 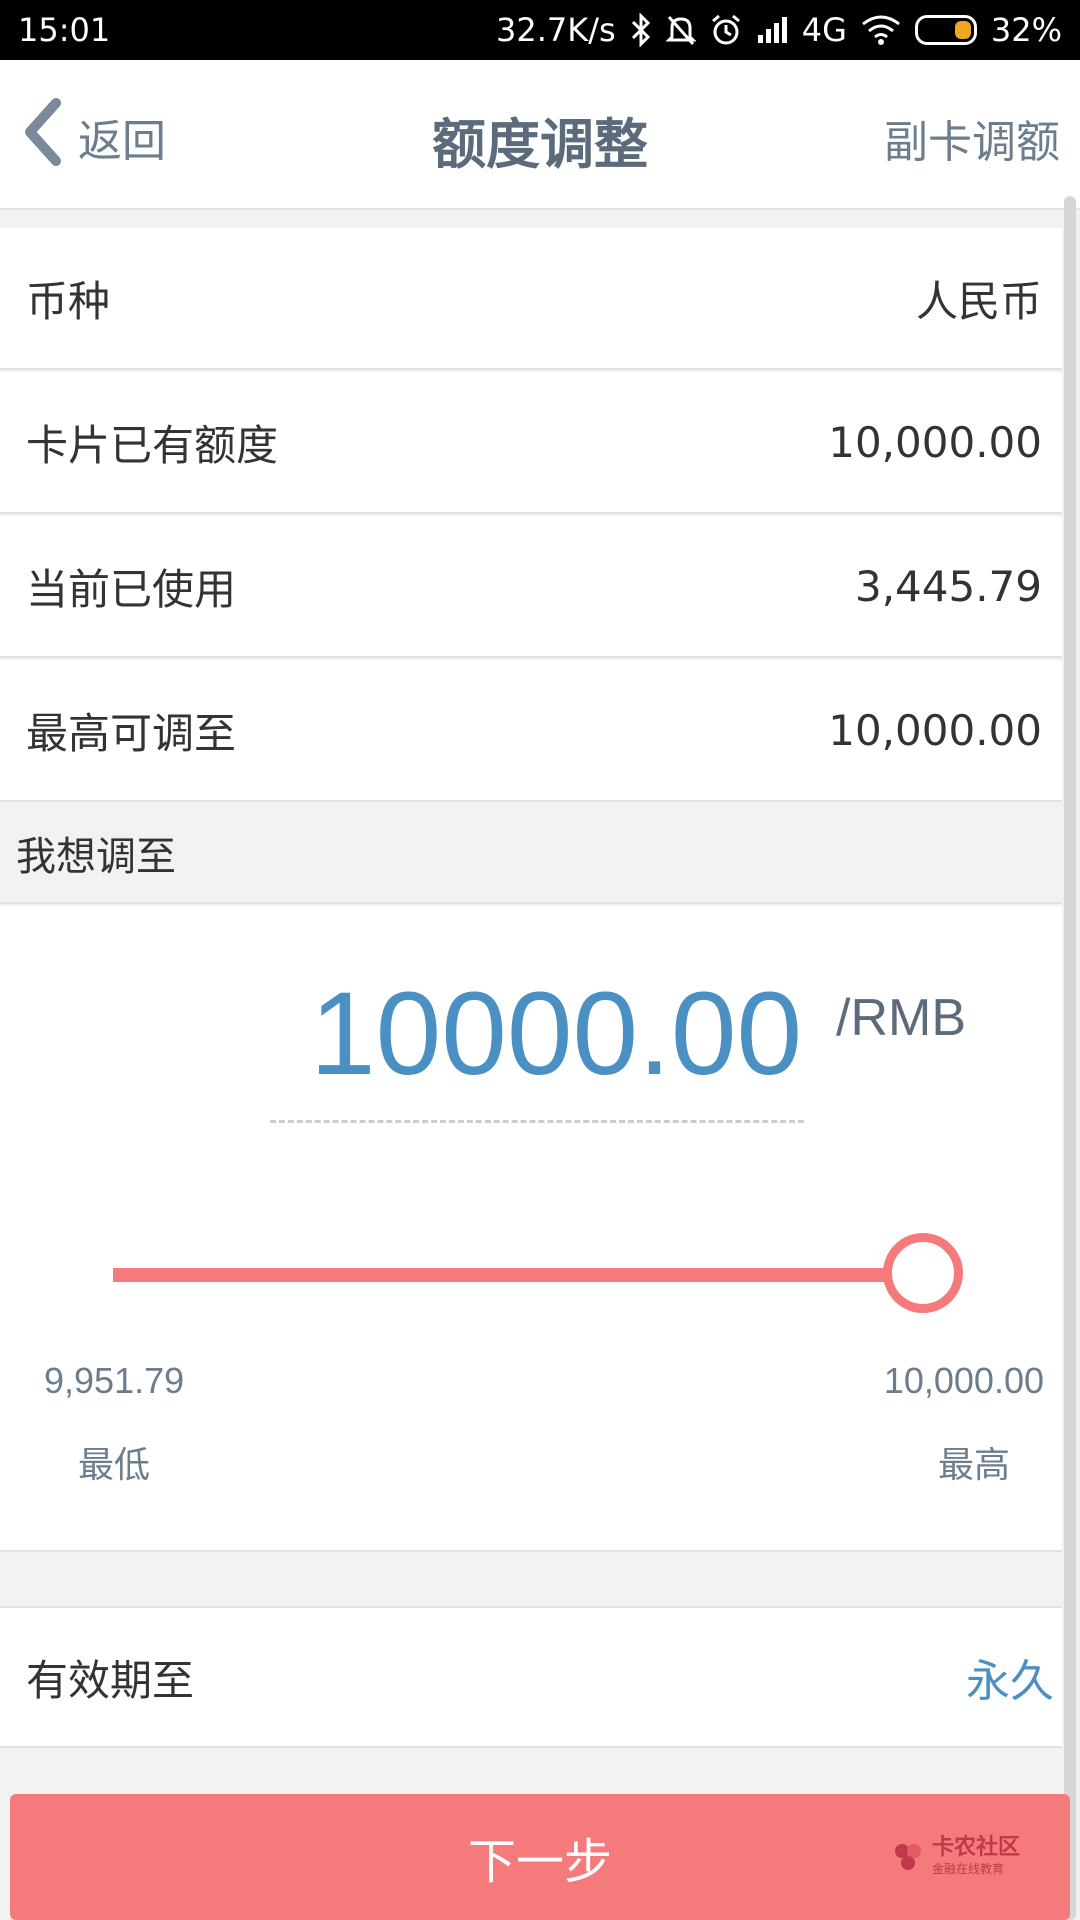 I want to click on amount-input: 10000.00, so click(x=556, y=1034).